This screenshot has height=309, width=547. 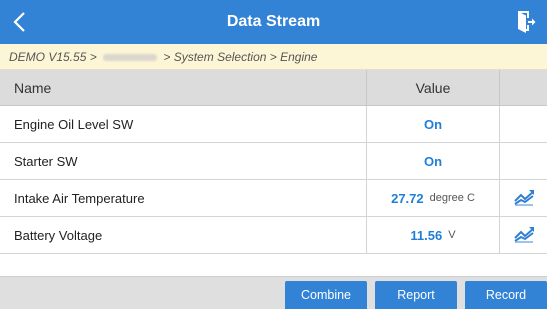 What do you see at coordinates (273, 88) in the screenshot?
I see `table-header: Name Value` at bounding box center [273, 88].